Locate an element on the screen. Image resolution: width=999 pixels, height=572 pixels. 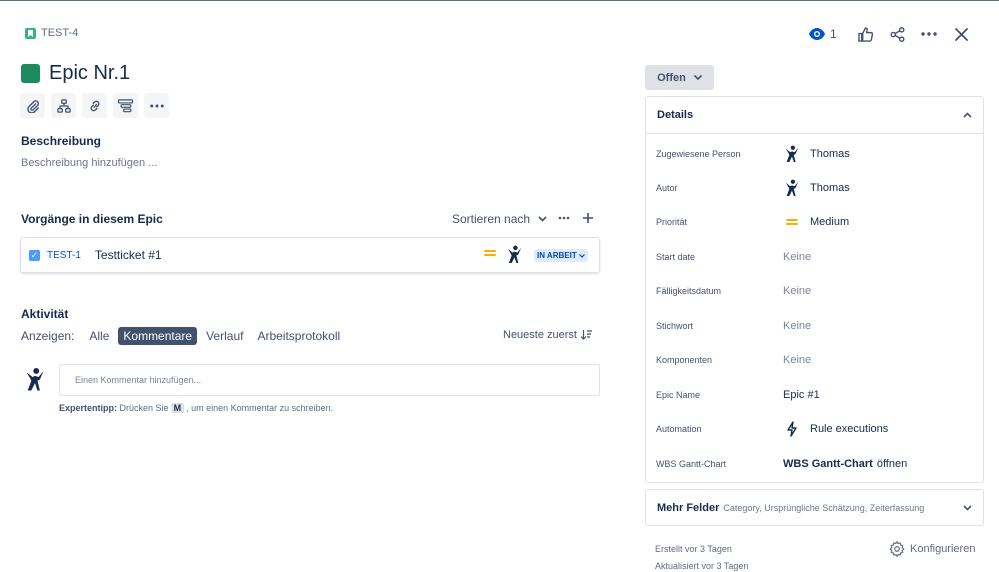
lightning-icon is located at coordinates (792, 429).